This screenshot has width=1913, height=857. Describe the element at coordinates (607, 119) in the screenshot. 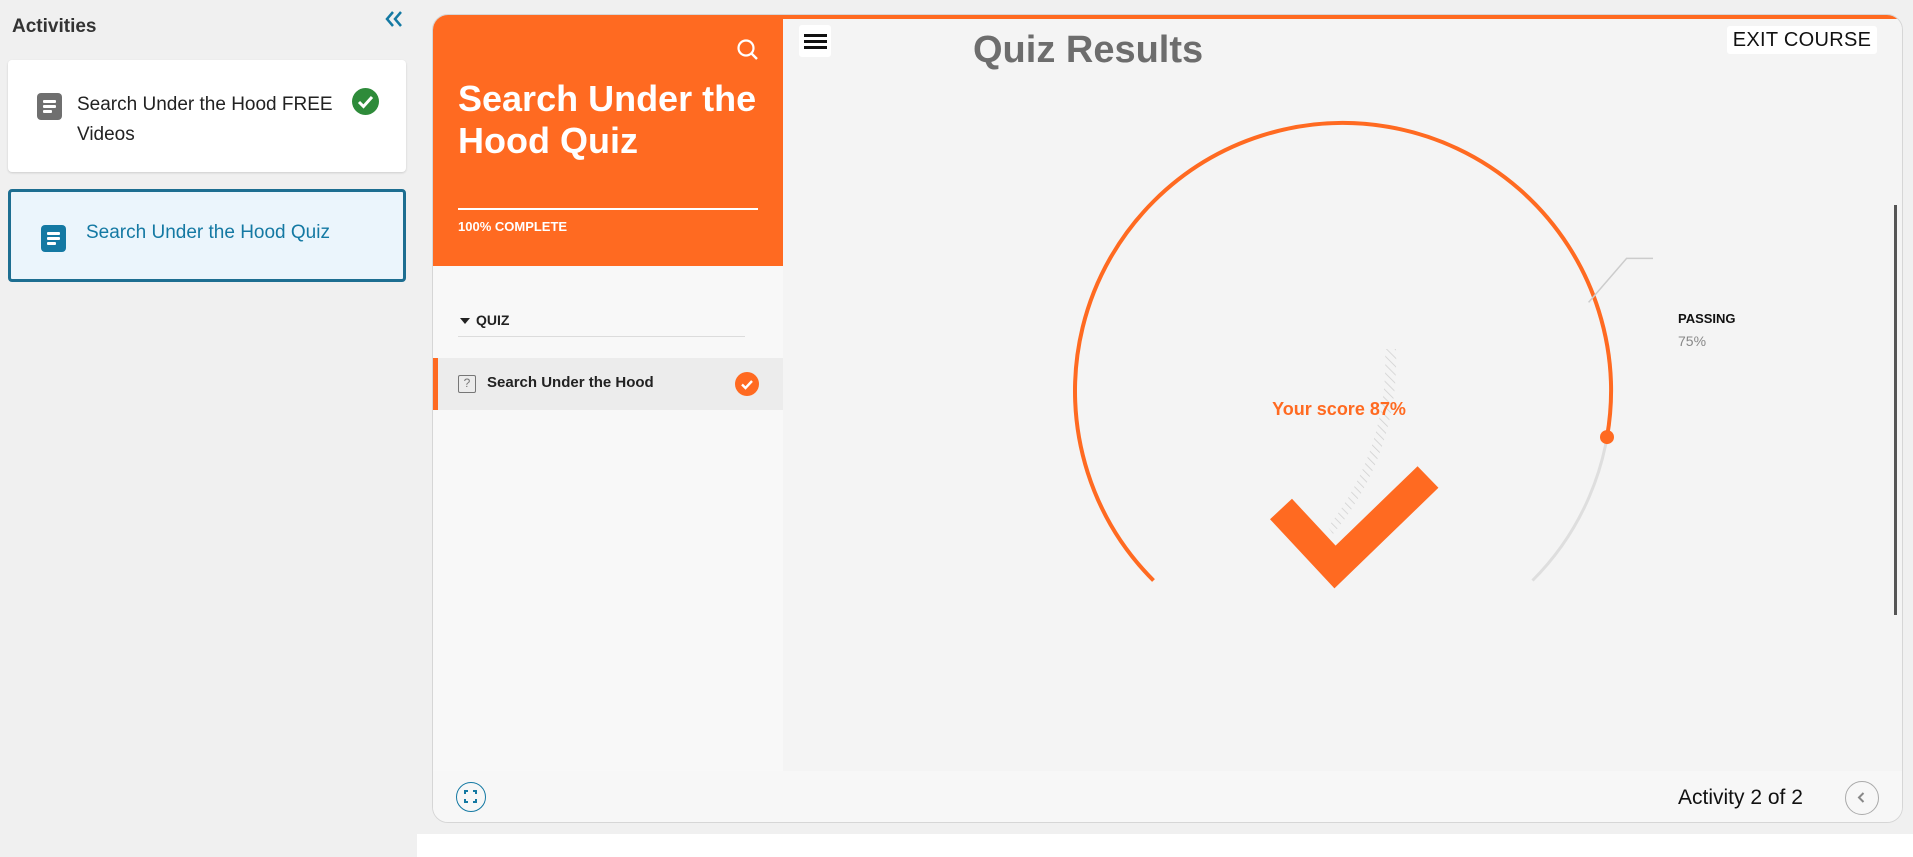

I see `course-title: Search Under the Hood Quiz` at that location.